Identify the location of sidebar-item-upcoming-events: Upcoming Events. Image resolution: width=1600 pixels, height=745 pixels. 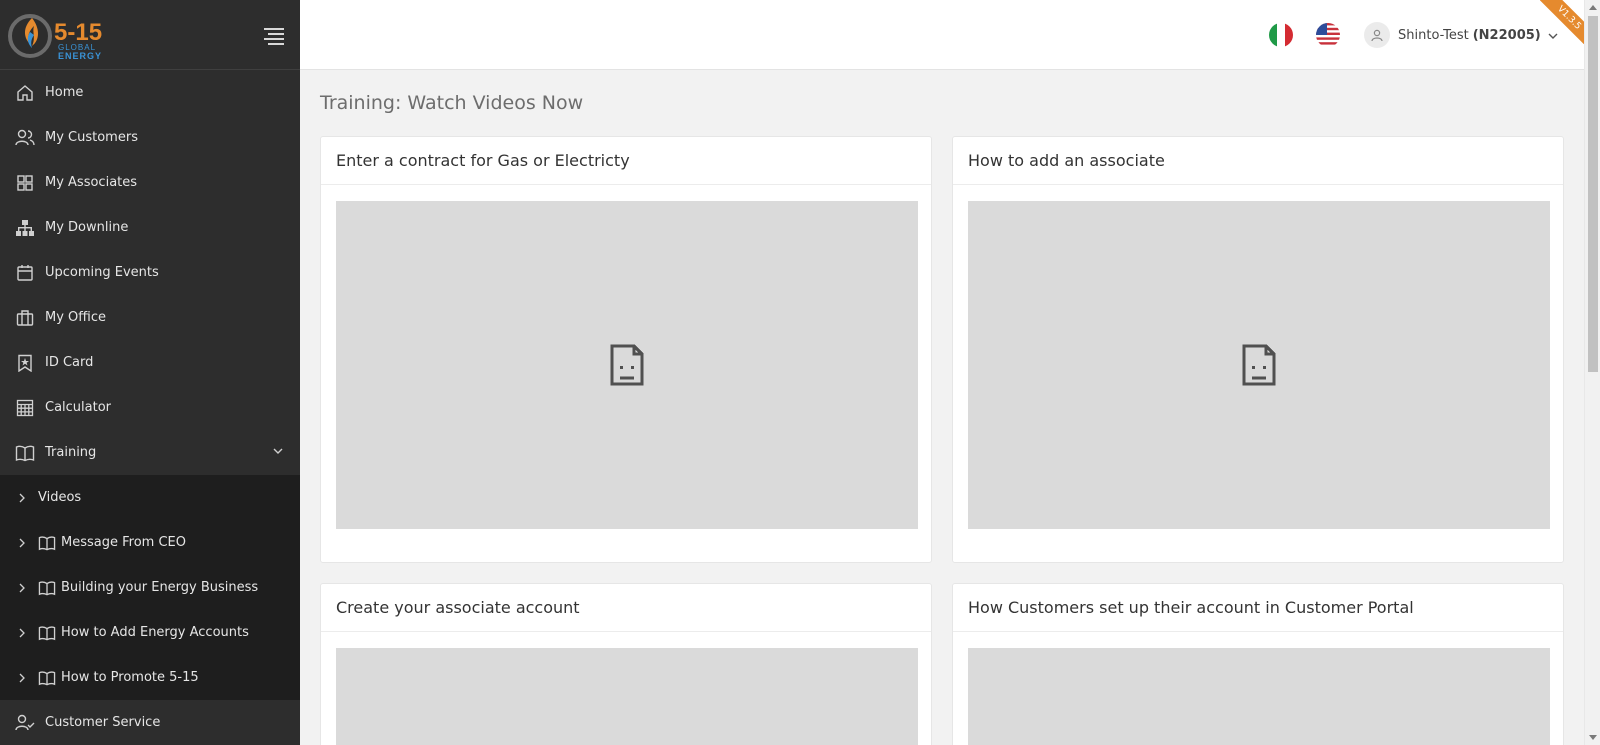
(150, 272).